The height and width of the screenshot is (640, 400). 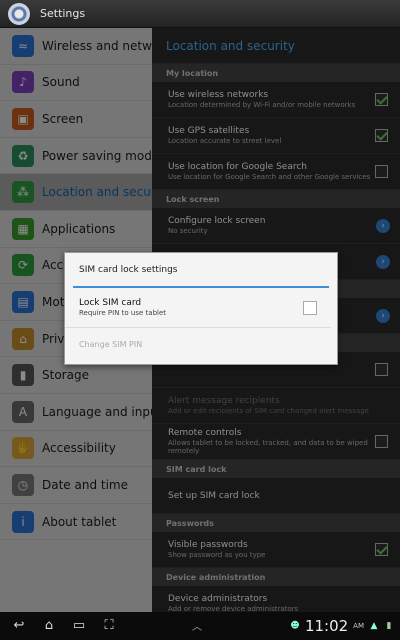 What do you see at coordinates (19, 626) in the screenshot?
I see `back-icon: ↩` at bounding box center [19, 626].